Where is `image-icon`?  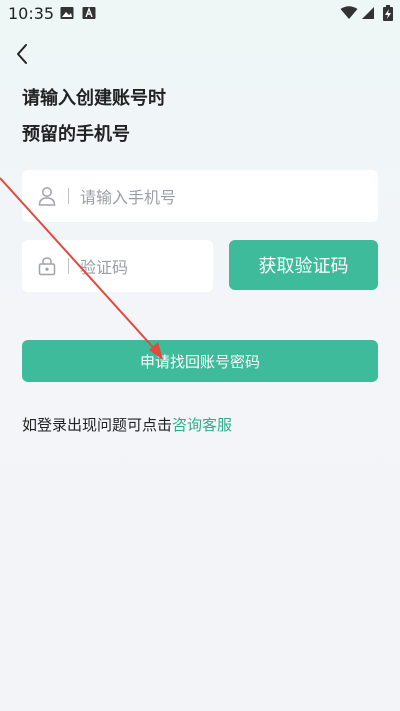 image-icon is located at coordinates (67, 13).